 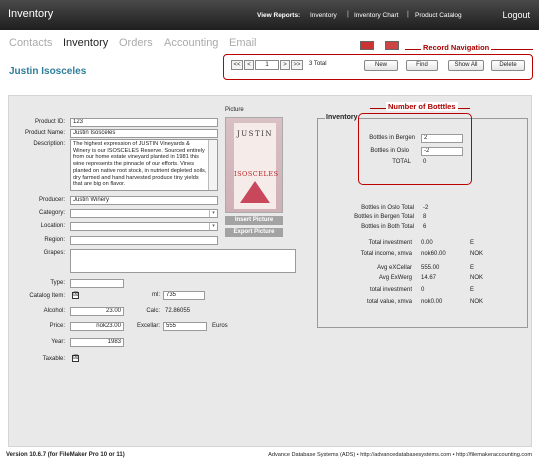 I want to click on grapes-label: Grapes:, so click(x=54, y=253).